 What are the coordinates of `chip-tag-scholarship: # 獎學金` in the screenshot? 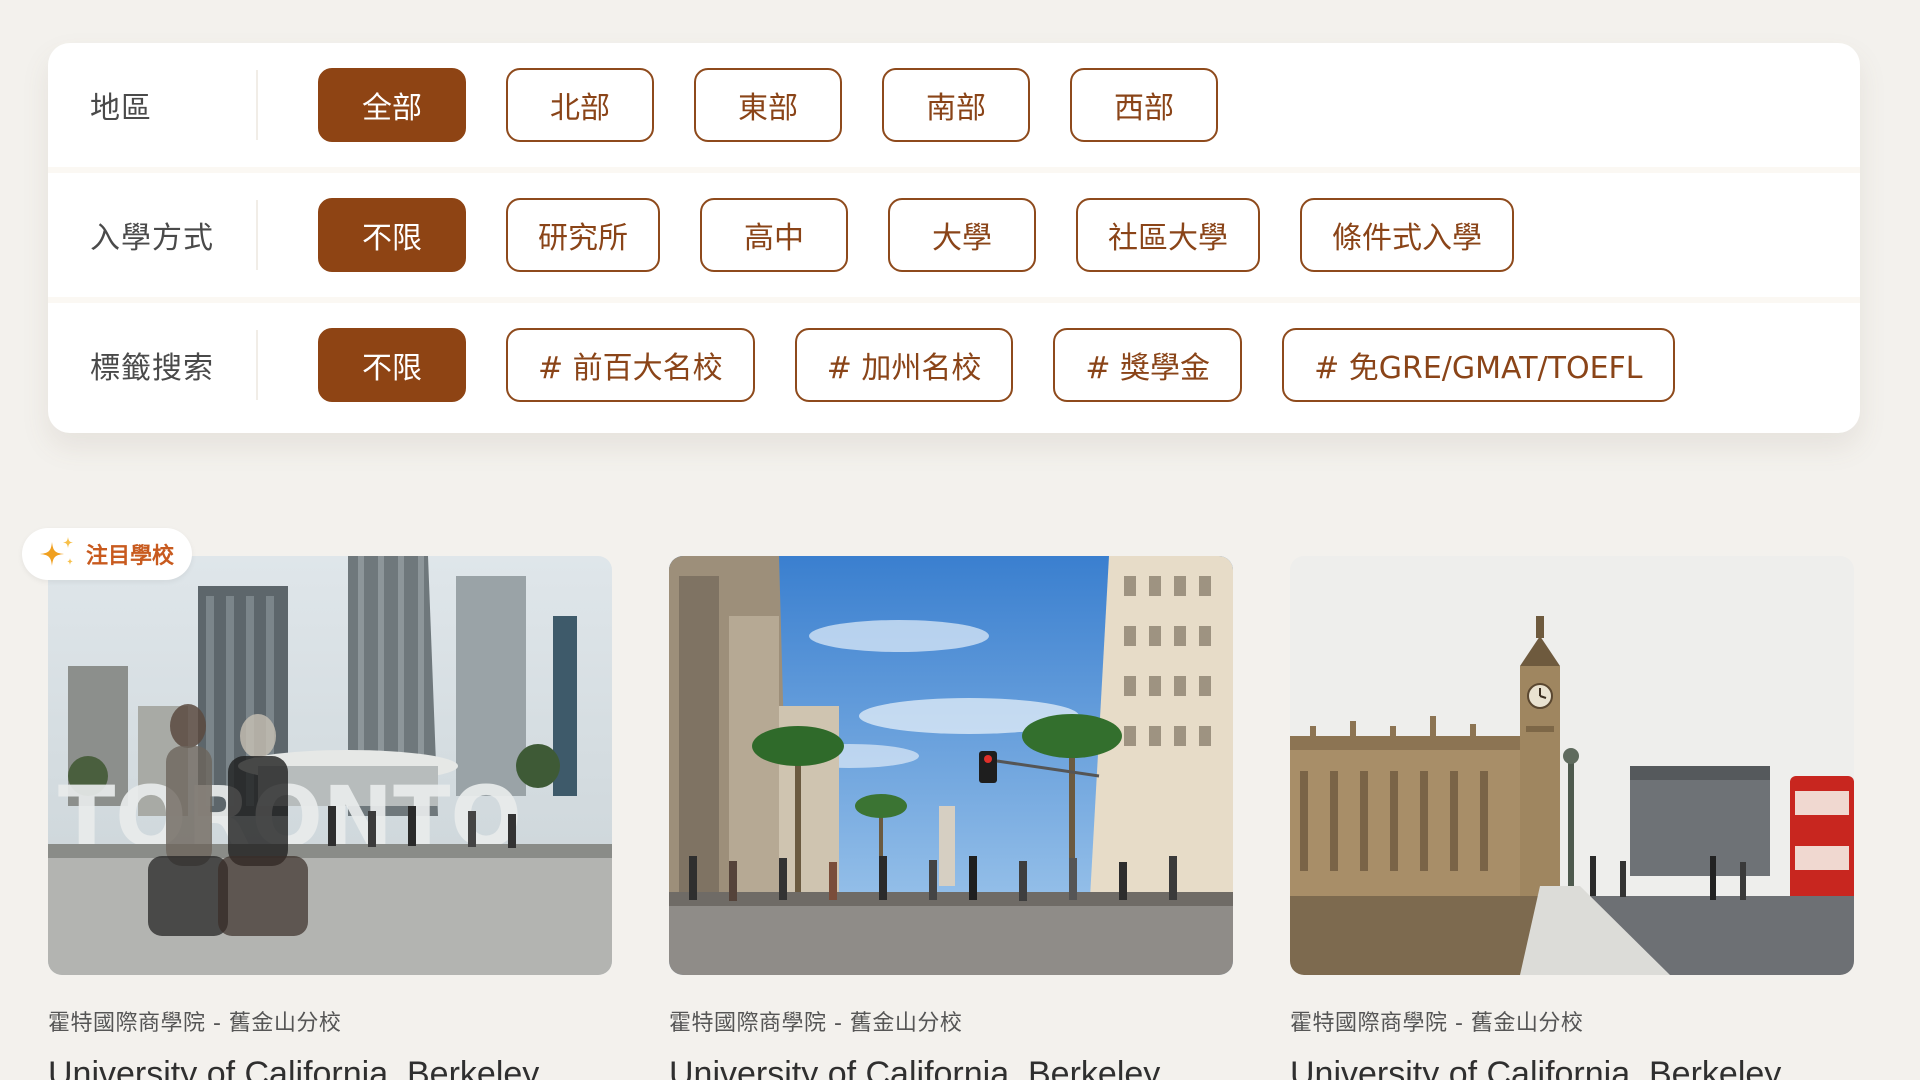 It's located at (1148, 365).